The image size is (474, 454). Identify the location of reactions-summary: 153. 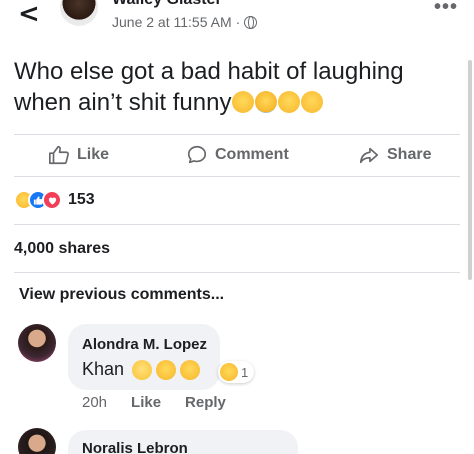
(54, 200).